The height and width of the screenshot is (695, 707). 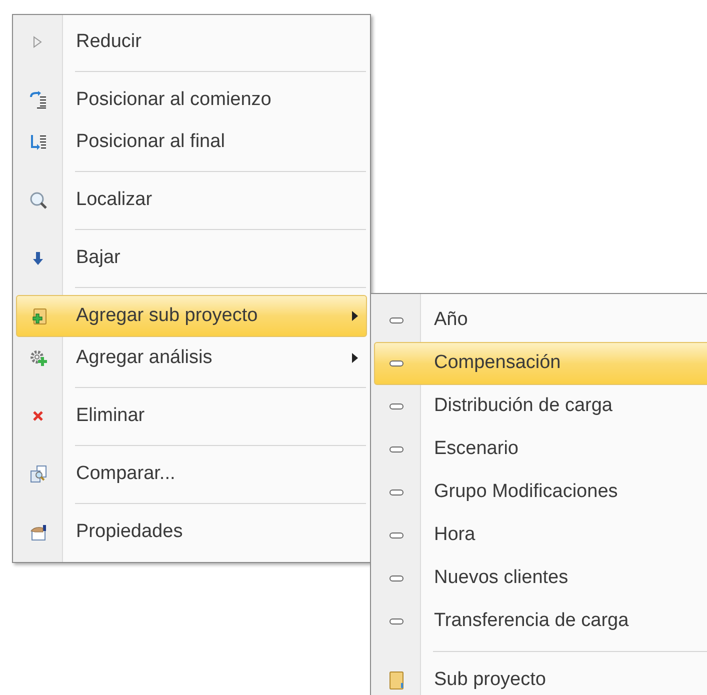 I want to click on menu-item: Posicionar al final, so click(x=191, y=142).